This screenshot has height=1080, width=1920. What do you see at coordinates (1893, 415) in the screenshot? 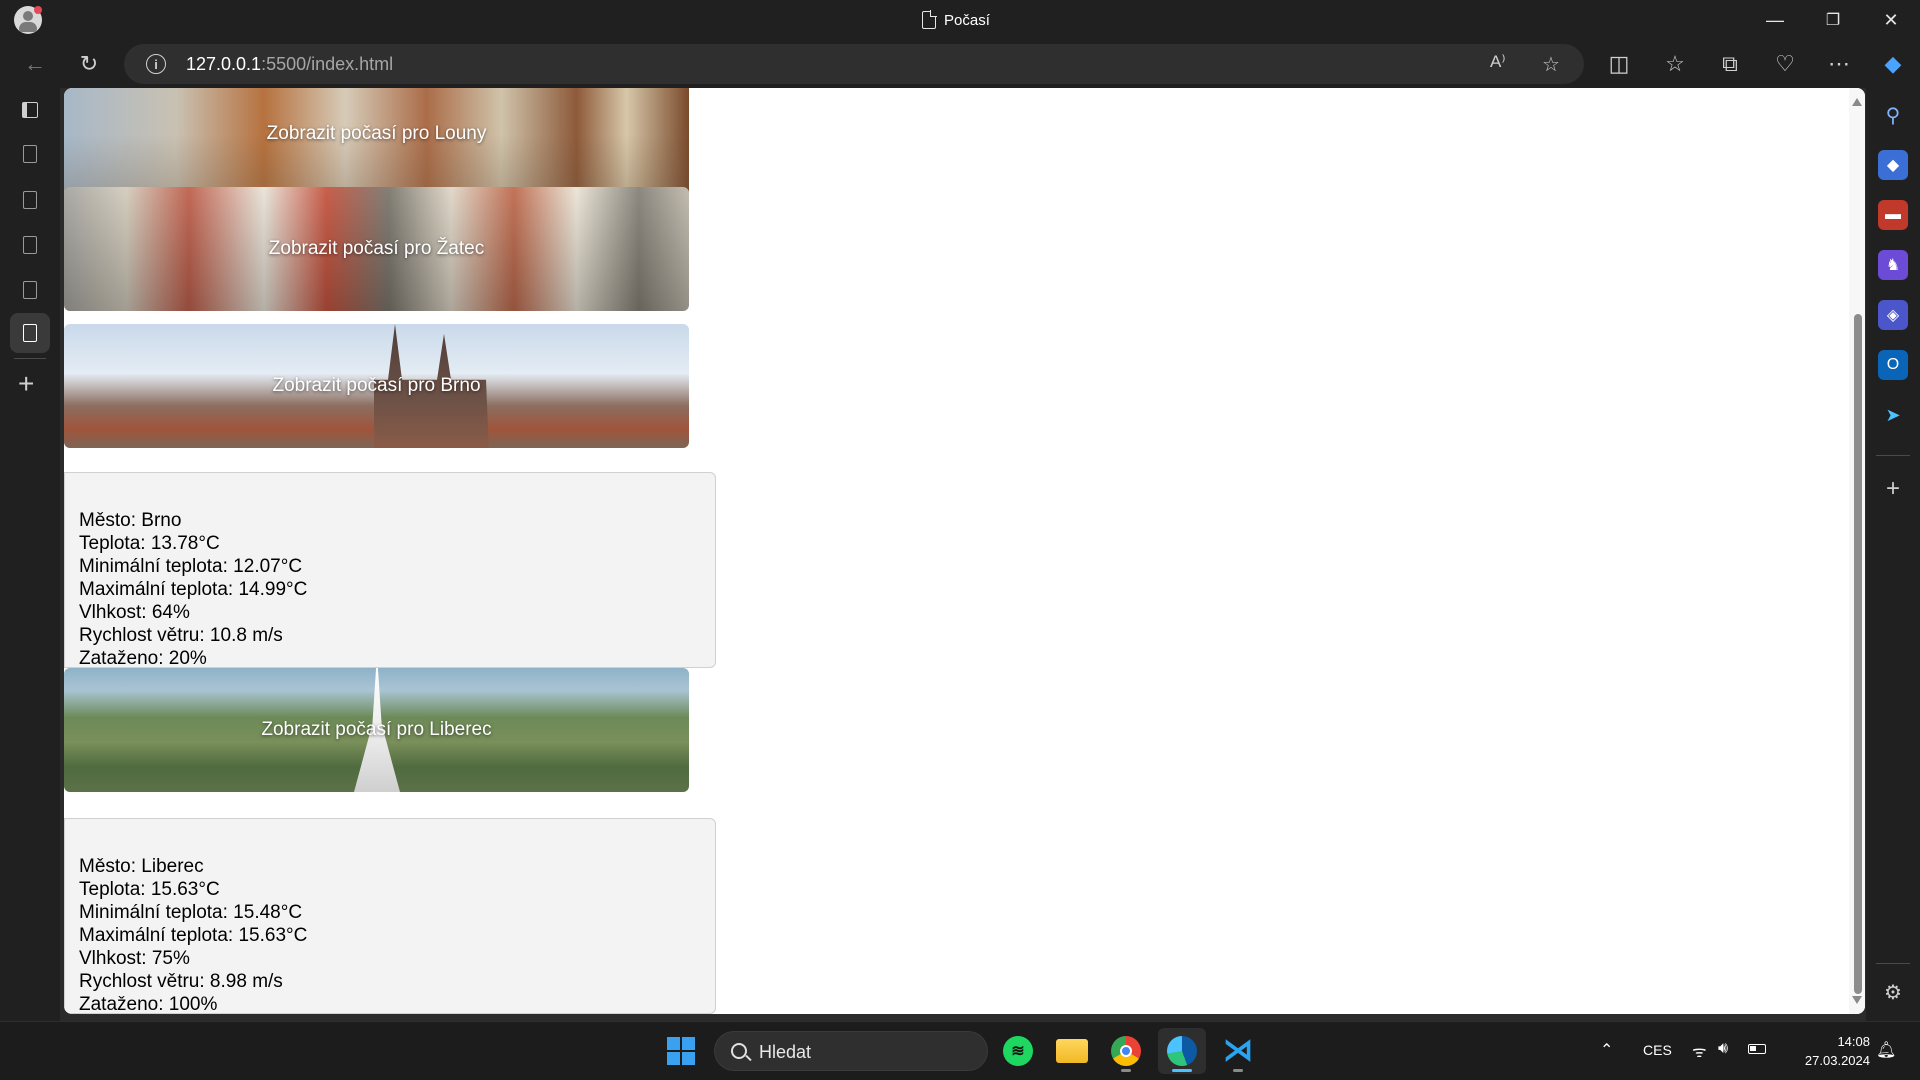
I see `drop-send-icon: ➤` at bounding box center [1893, 415].